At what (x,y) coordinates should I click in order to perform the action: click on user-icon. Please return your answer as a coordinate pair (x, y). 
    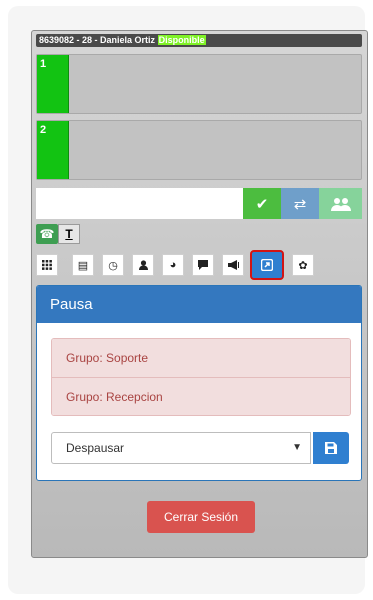
    Looking at the image, I should click on (143, 265).